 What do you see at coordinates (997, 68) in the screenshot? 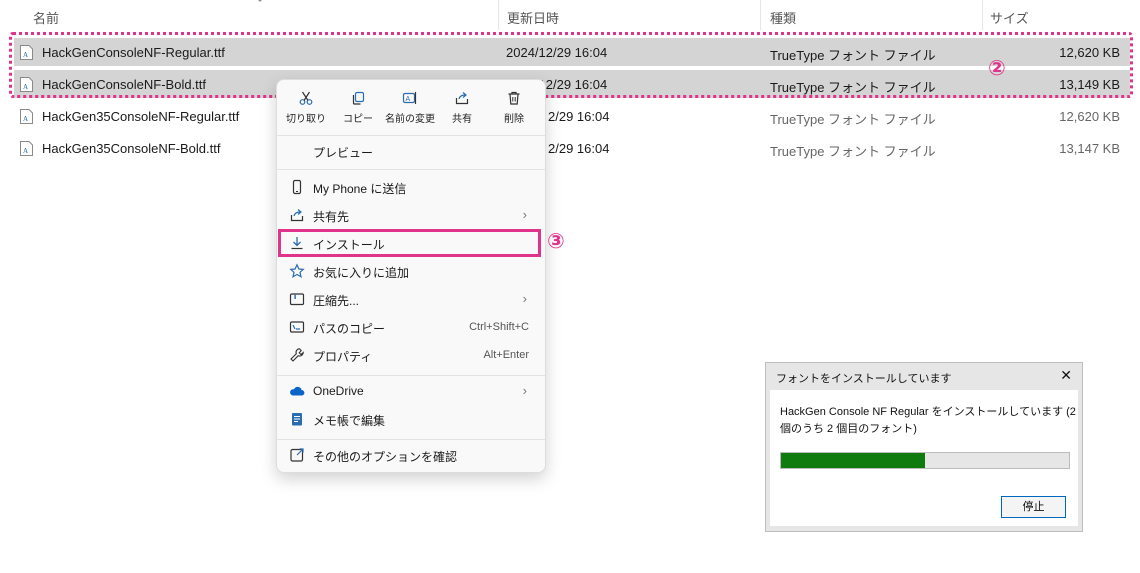
I see `step-2-badge: ②` at bounding box center [997, 68].